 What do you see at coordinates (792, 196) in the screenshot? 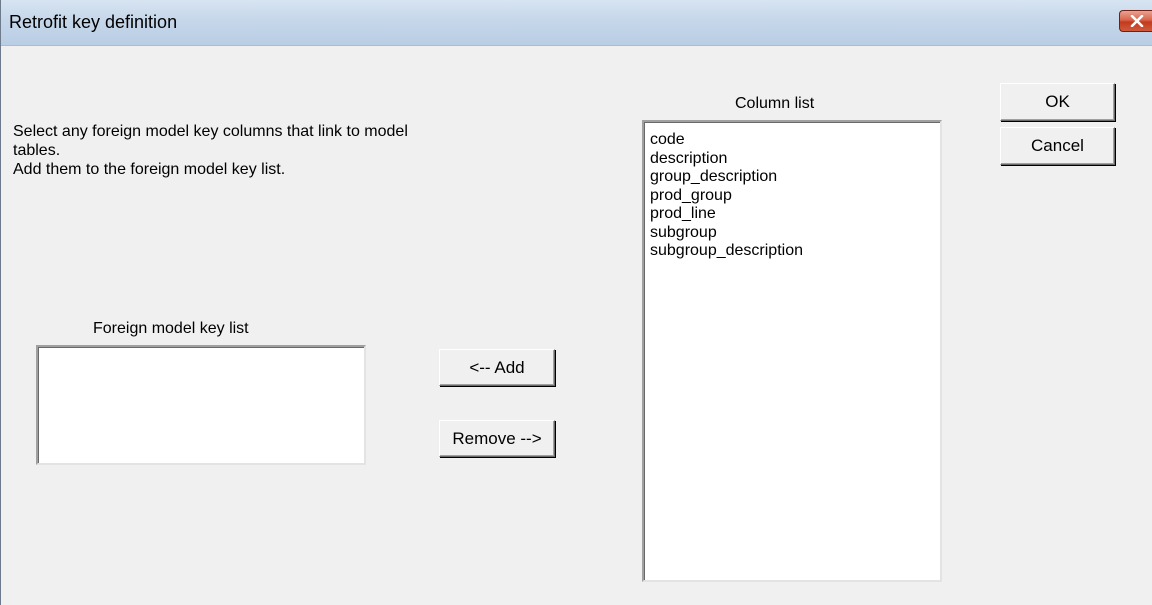
I see `column-list-item: prod_group` at bounding box center [792, 196].